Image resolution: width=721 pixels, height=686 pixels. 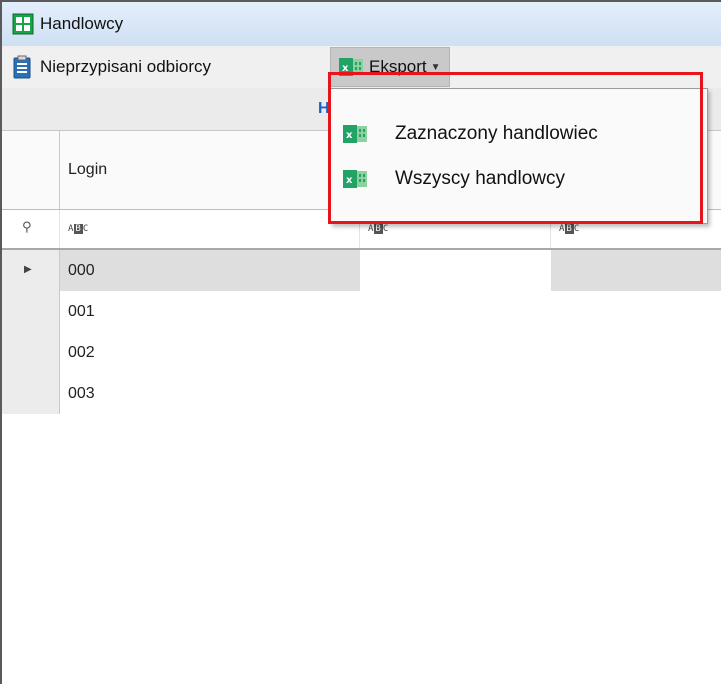 I want to click on filter-pin-cell: ⚲, so click(x=31, y=229).